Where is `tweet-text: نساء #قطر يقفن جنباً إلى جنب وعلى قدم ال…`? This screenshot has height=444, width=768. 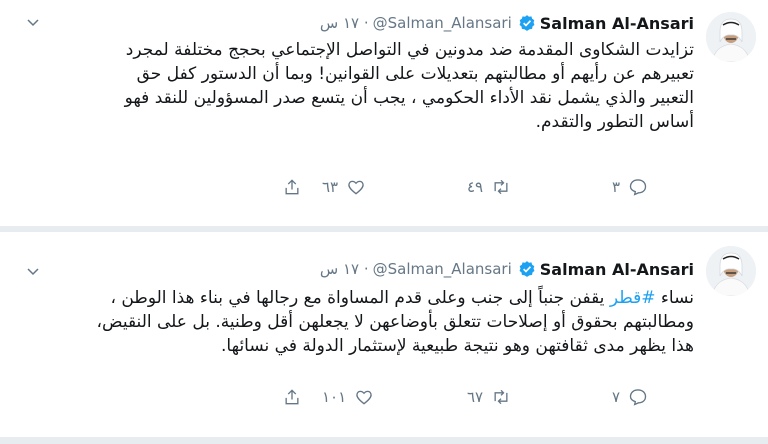 tweet-text: نساء #قطر يقفن جنباً إلى جنب وعلى قدم ال… is located at coordinates (394, 322).